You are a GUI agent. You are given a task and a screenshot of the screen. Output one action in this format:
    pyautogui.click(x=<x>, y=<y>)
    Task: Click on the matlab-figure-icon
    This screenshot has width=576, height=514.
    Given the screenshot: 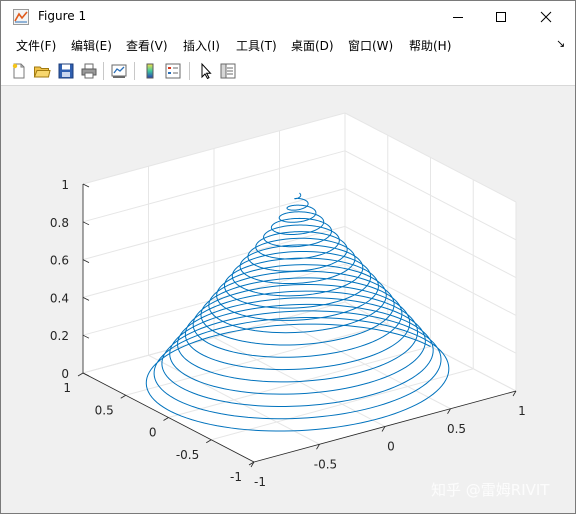 What is the action you would take?
    pyautogui.click(x=21, y=17)
    